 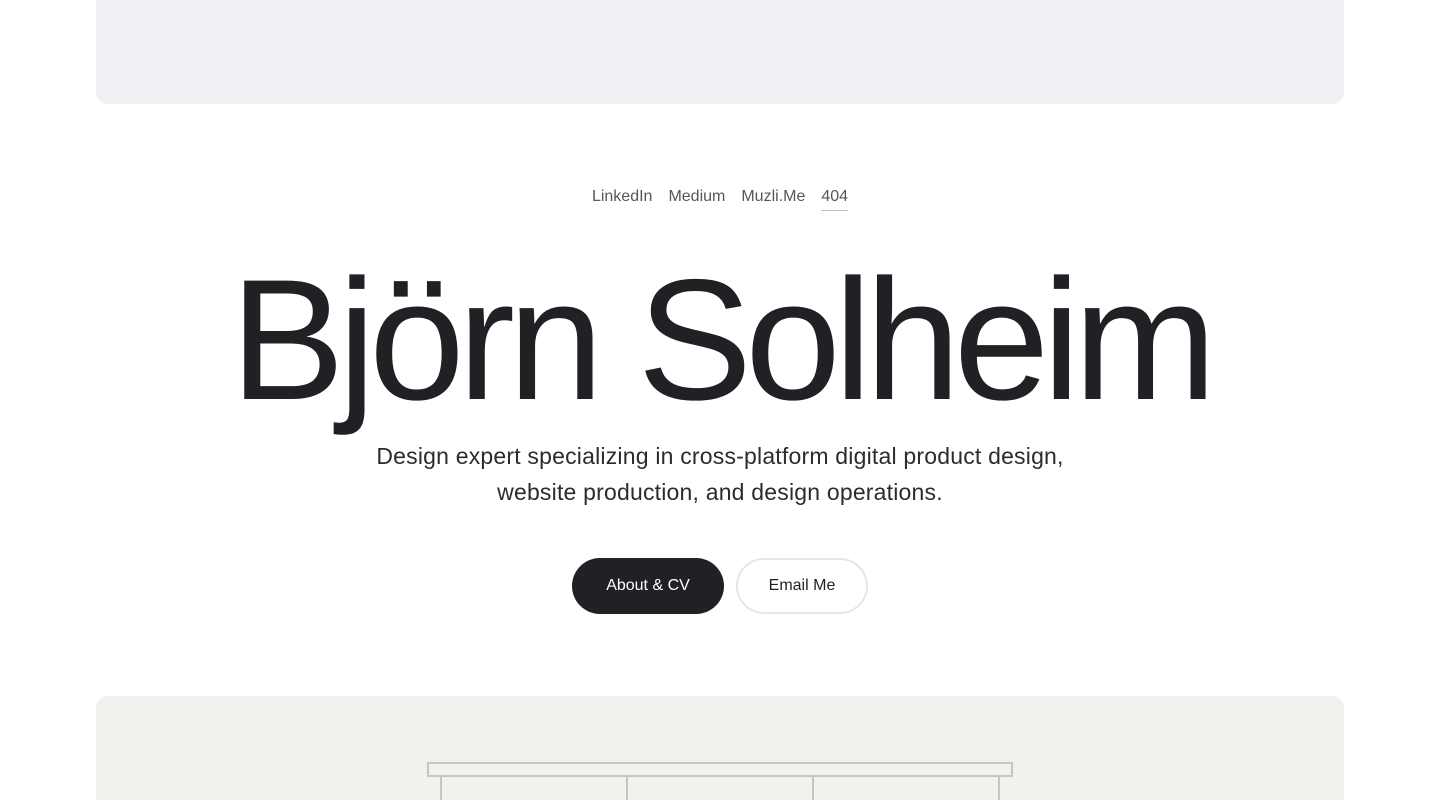 I want to click on table-illustration, so click(x=720, y=781).